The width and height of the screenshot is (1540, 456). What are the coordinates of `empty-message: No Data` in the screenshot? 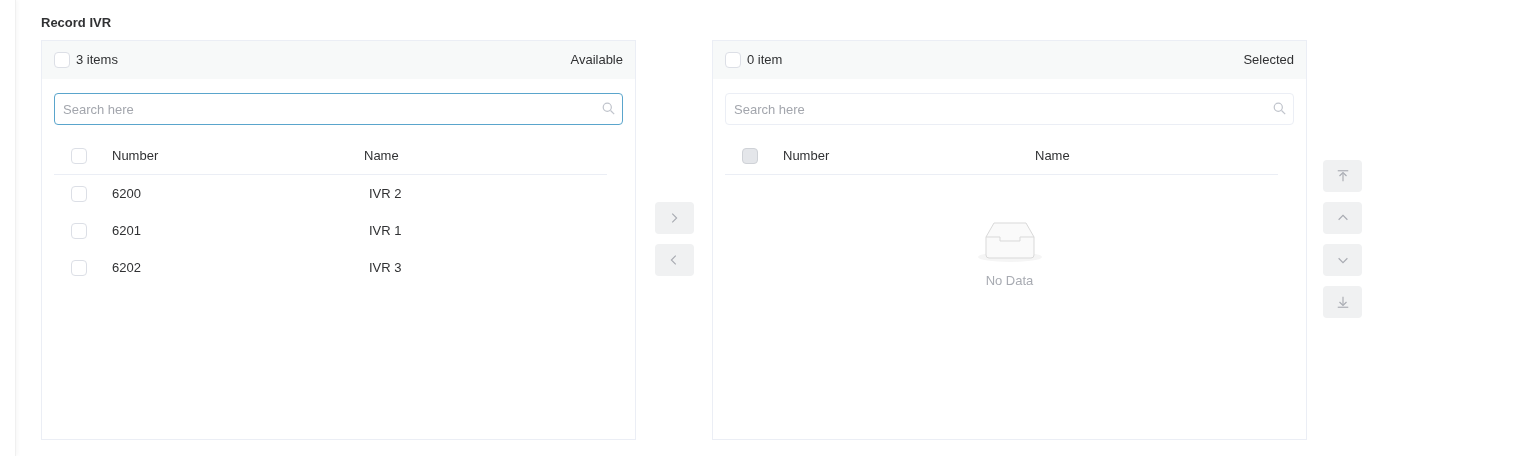 It's located at (1009, 281).